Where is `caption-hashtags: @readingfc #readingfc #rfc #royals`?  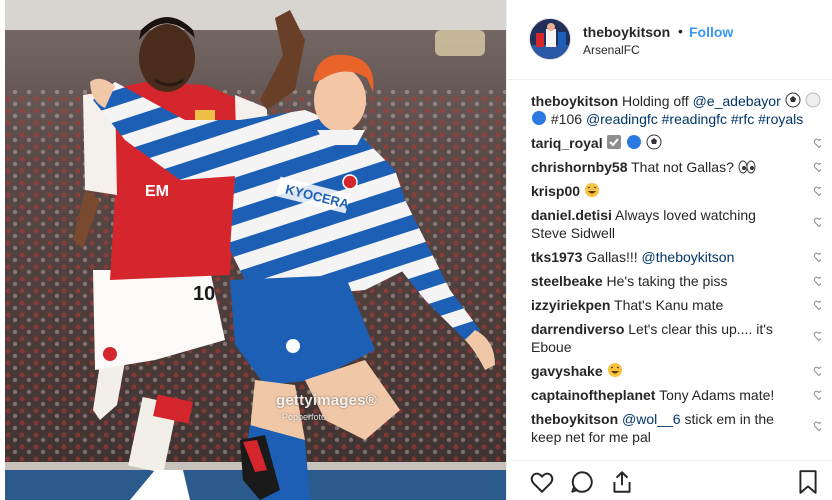 caption-hashtags: @readingfc #readingfc #rfc #royals is located at coordinates (694, 119).